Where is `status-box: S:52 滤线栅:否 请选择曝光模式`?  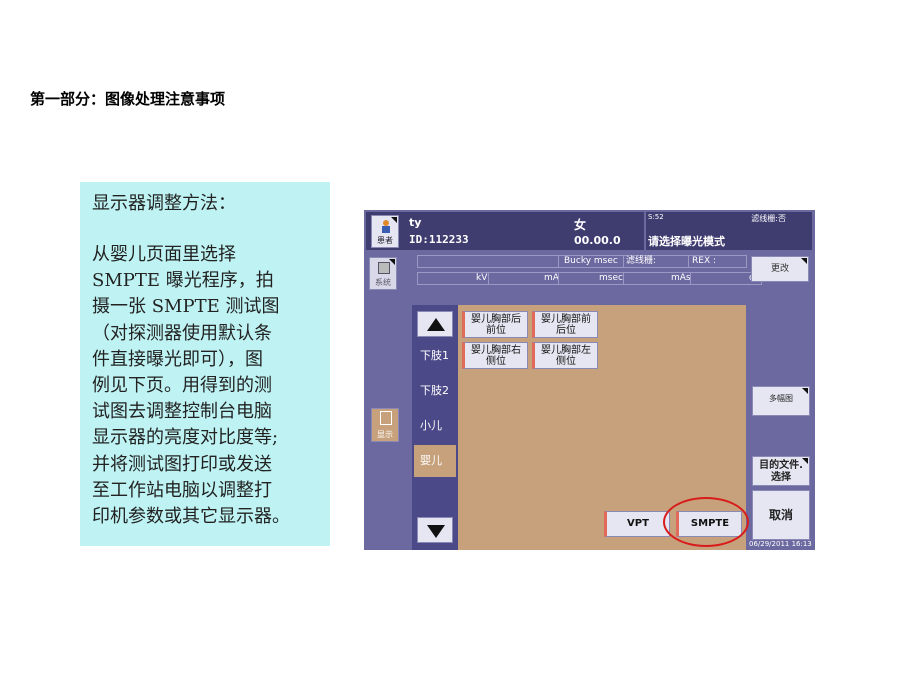
status-box: S:52 滤线栅:否 请选择曝光模式 is located at coordinates (729, 231).